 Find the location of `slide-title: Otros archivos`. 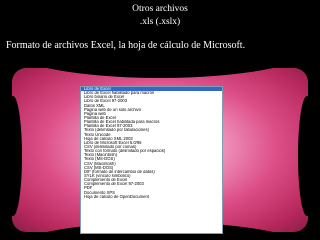

slide-title: Otros archivos is located at coordinates (160, 9).